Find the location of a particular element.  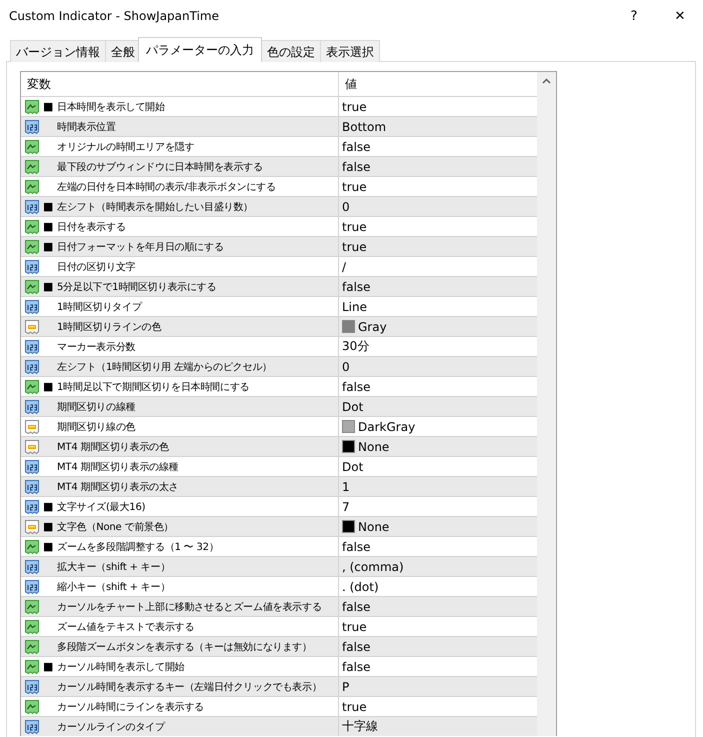

parameter-name: 日本時間を表示して開始 is located at coordinates (111, 107).